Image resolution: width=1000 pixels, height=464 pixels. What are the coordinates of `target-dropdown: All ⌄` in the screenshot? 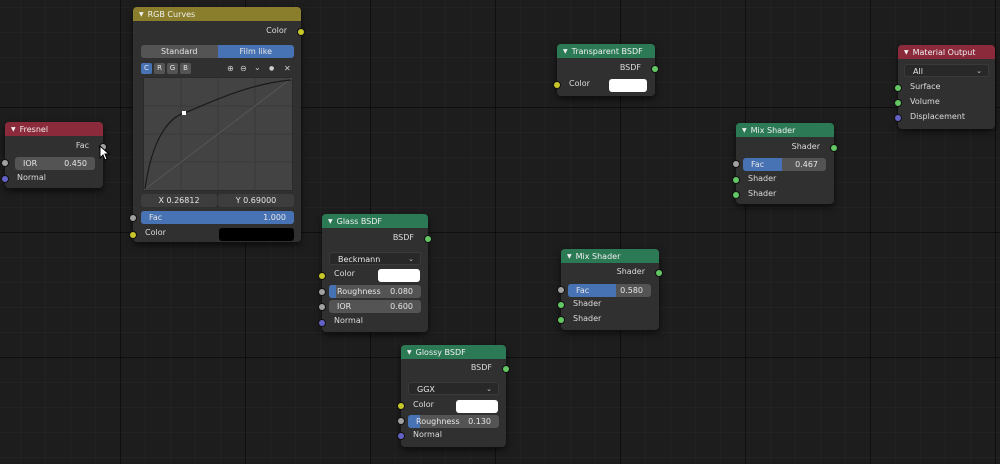 It's located at (946, 70).